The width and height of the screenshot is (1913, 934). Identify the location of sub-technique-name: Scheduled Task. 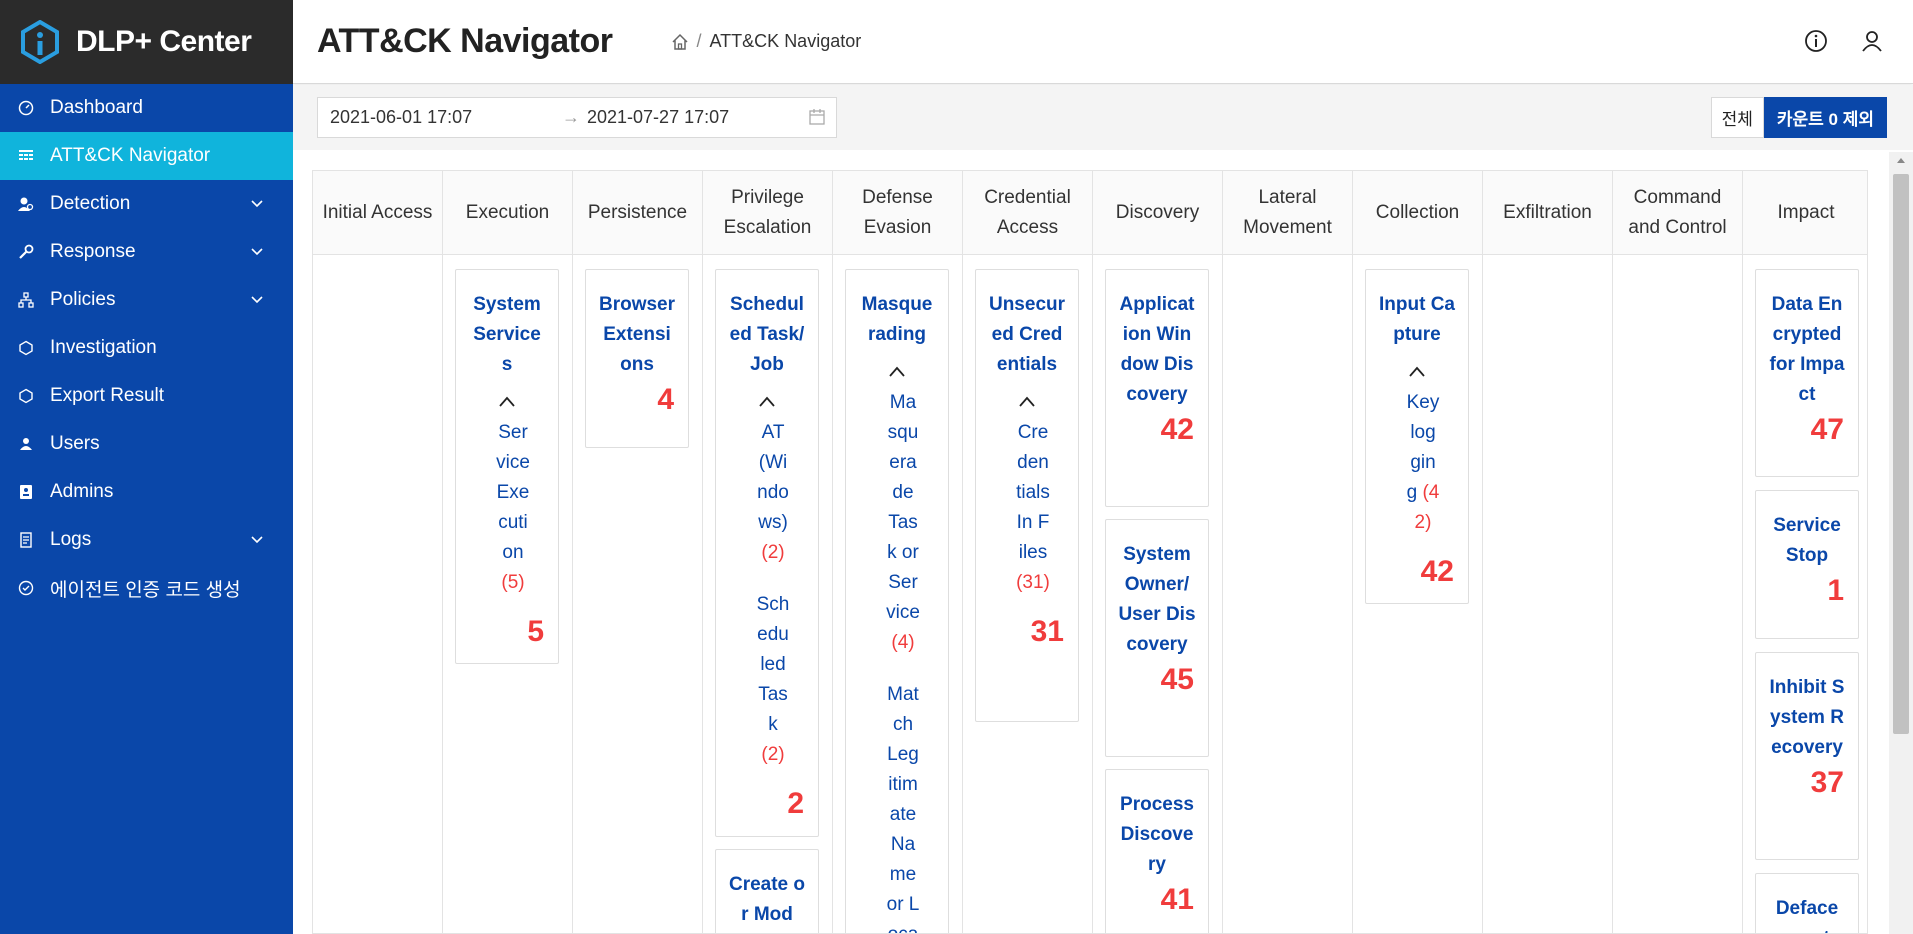
(773, 664).